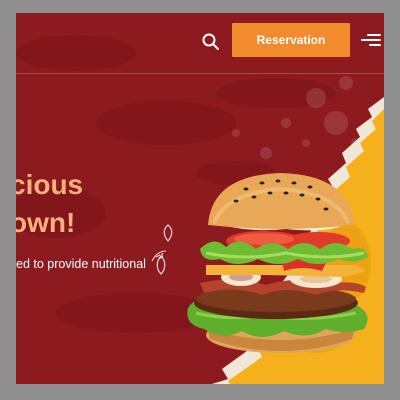 This screenshot has height=400, width=400. I want to click on header-divider, so click(200, 73).